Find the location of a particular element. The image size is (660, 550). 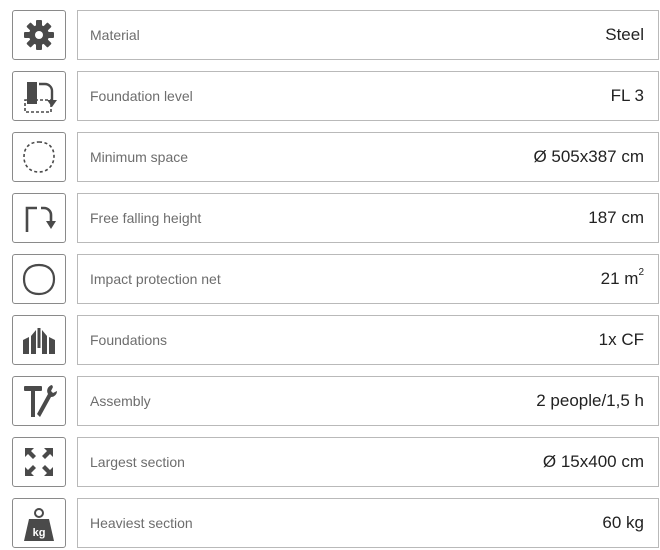

expand-arrows-icon is located at coordinates (39, 462).